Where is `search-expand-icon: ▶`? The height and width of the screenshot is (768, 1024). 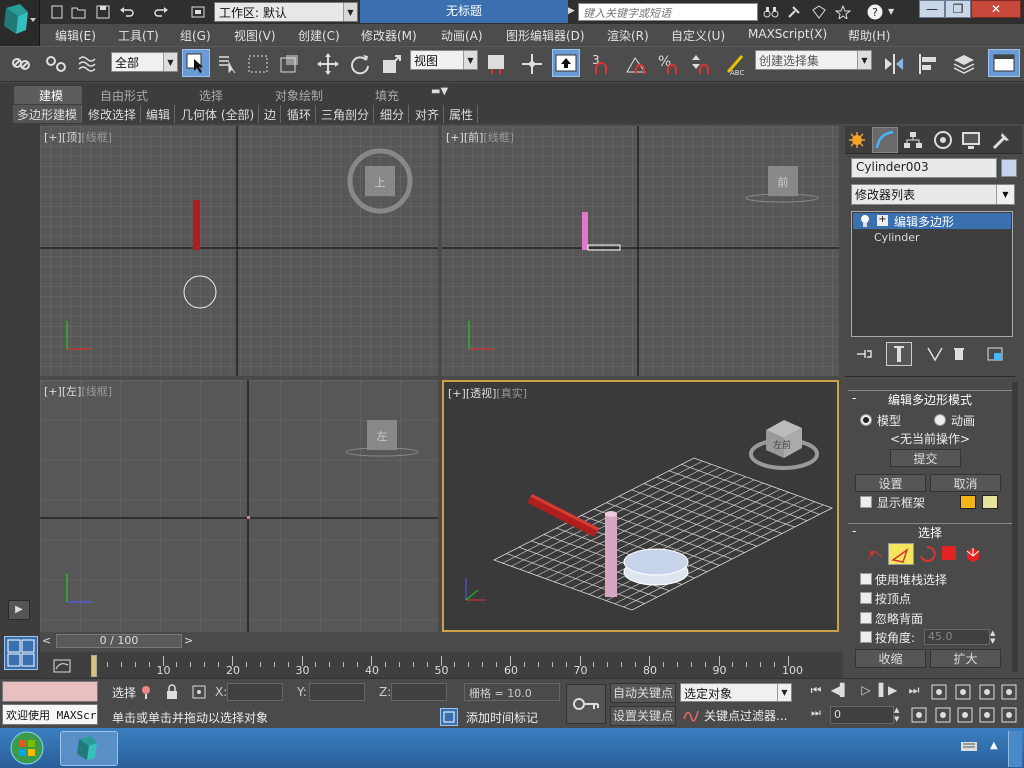 search-expand-icon: ▶ is located at coordinates (571, 11).